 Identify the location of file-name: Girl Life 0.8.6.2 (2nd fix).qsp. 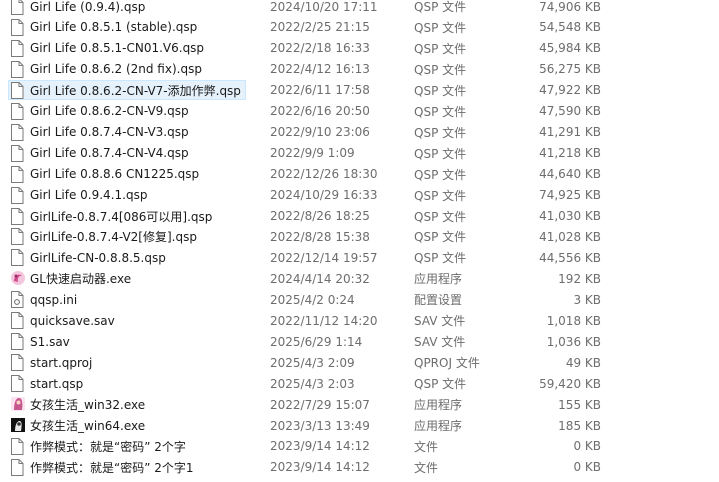
(116, 69).